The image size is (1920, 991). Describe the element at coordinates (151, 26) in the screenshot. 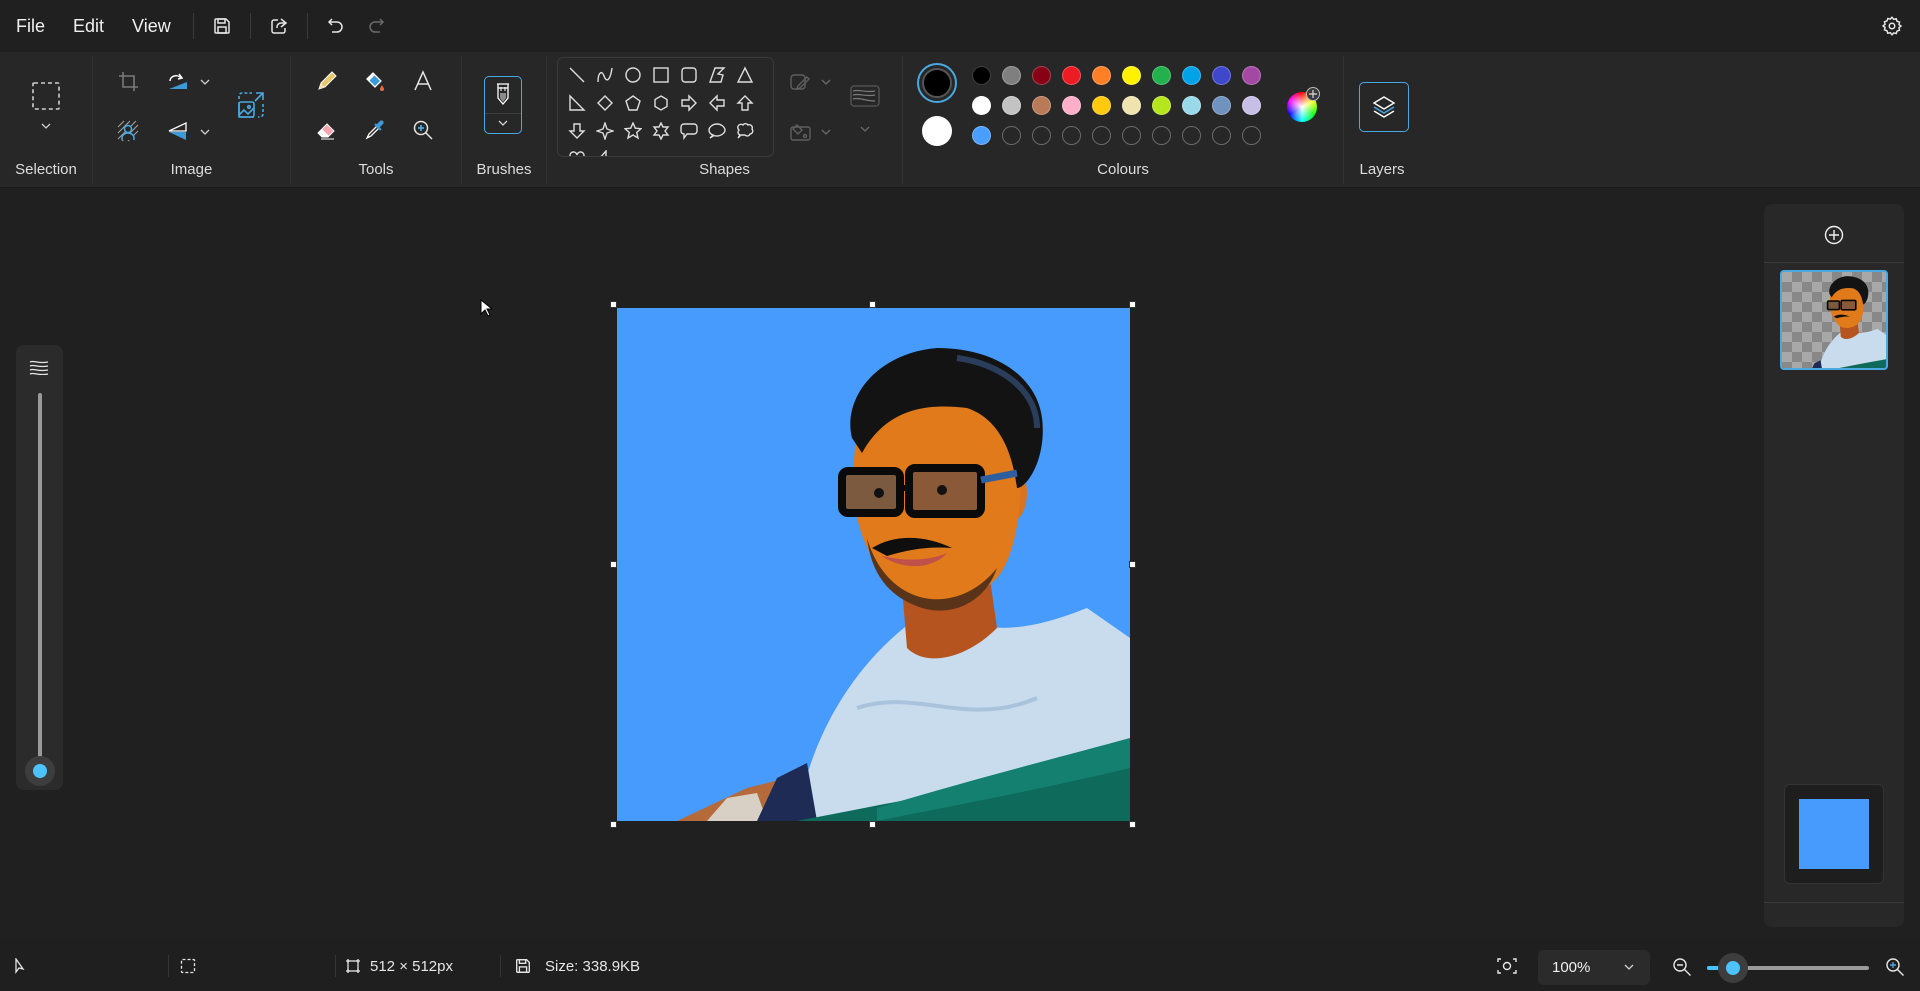

I see `menu-view: View` at that location.